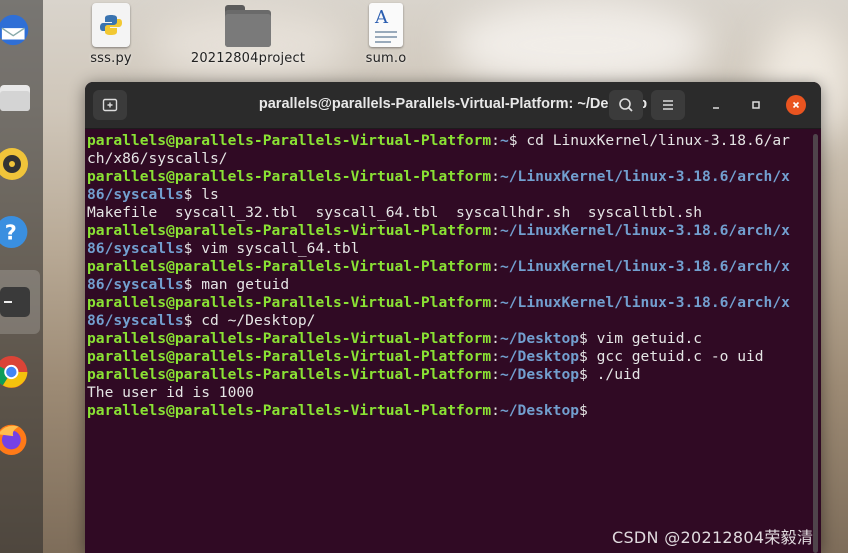  I want to click on terminal-line: The user id is 1000, so click(446, 393).